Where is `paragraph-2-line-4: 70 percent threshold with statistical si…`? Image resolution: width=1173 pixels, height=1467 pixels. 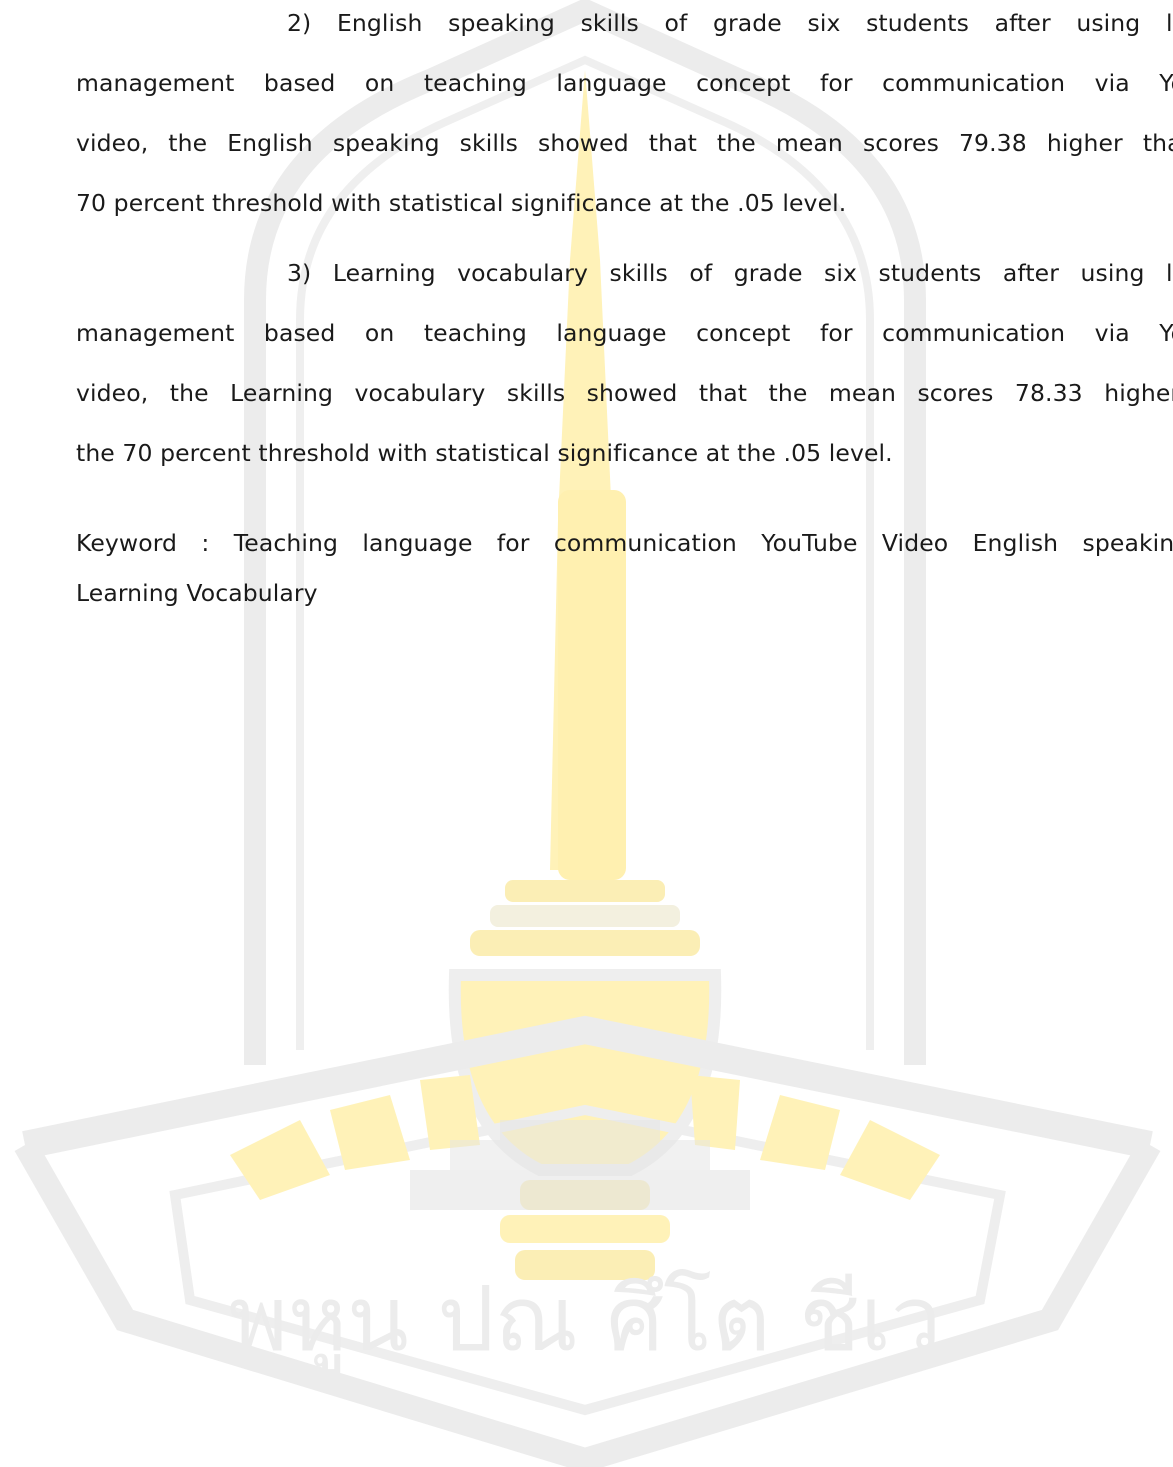
paragraph-2-line-4: 70 percent threshold with statistical si… is located at coordinates (461, 203).